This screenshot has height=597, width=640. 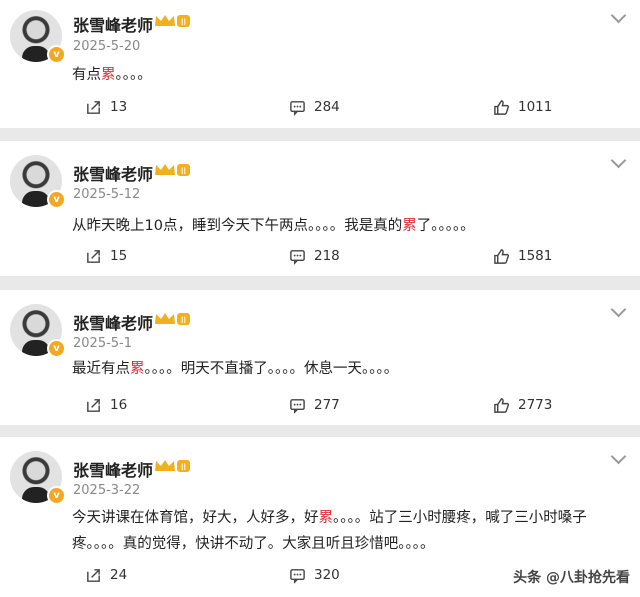 I want to click on repost-button: 16, so click(x=106, y=405).